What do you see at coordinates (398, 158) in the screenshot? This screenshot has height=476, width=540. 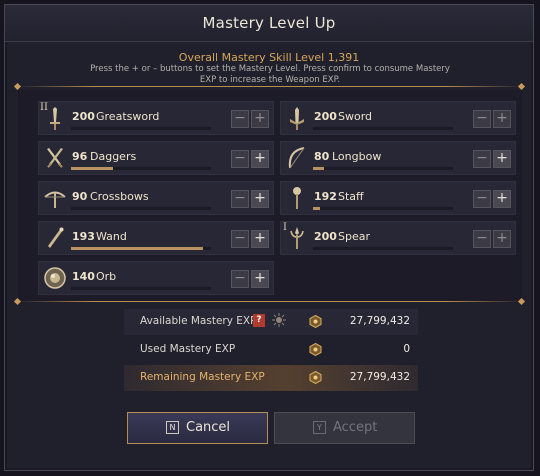 I see `weapon-row-longbow: 80 Longbow − +` at bounding box center [398, 158].